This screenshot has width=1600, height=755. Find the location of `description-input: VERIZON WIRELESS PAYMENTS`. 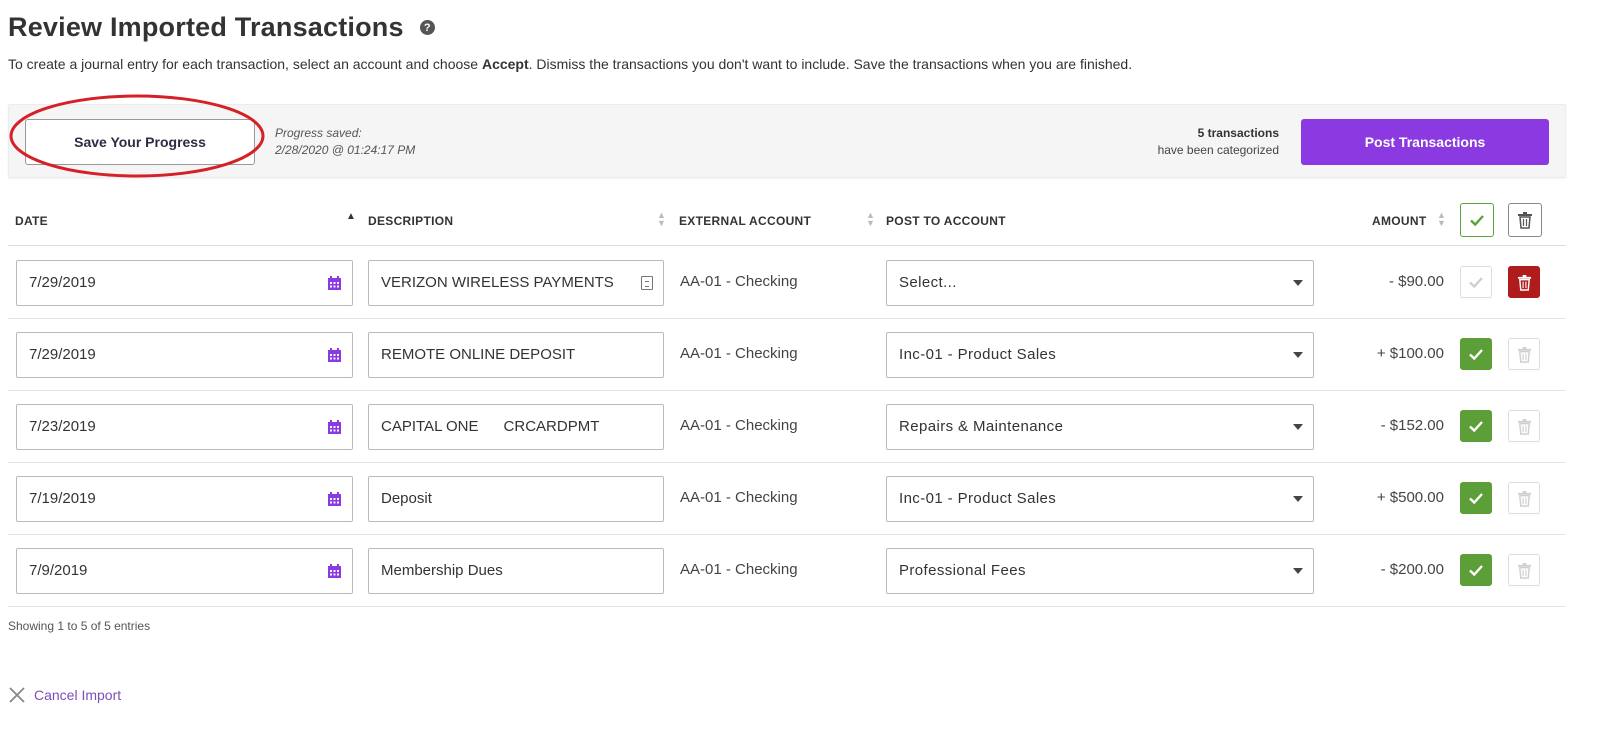

description-input: VERIZON WIRELESS PAYMENTS is located at coordinates (516, 283).